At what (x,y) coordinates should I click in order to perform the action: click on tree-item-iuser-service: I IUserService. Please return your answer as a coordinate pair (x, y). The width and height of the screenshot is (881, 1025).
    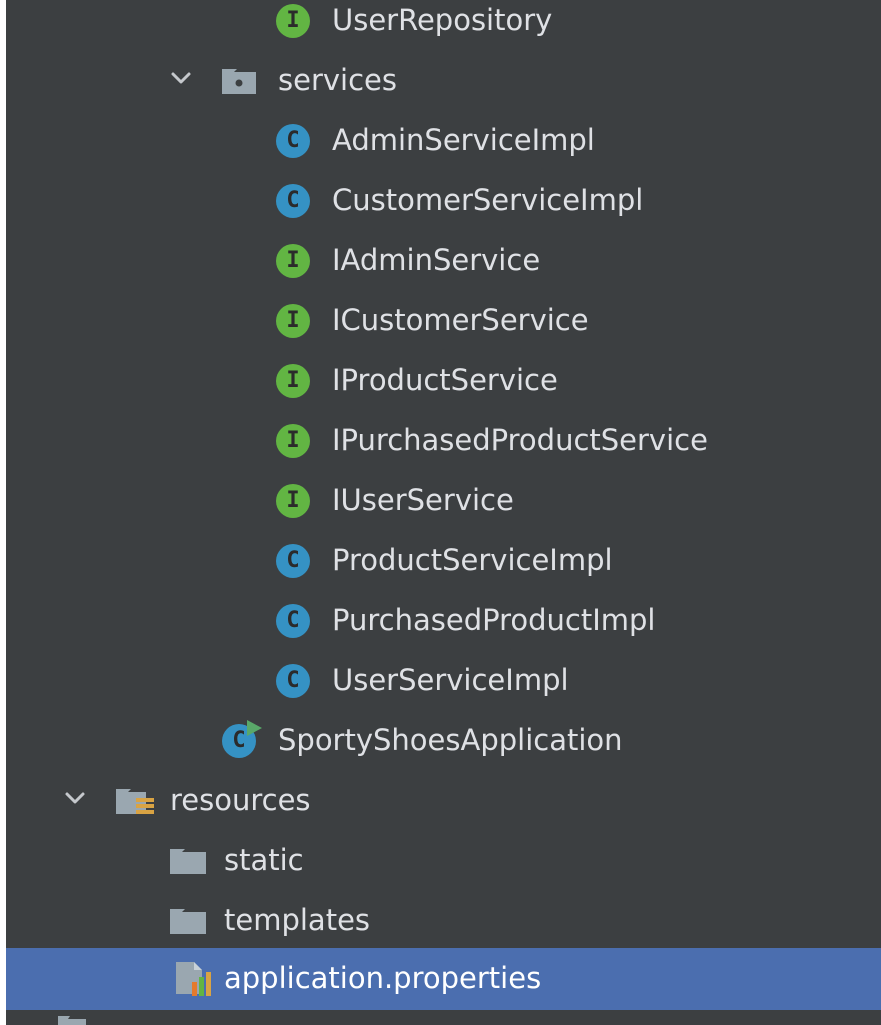
    Looking at the image, I should click on (443, 500).